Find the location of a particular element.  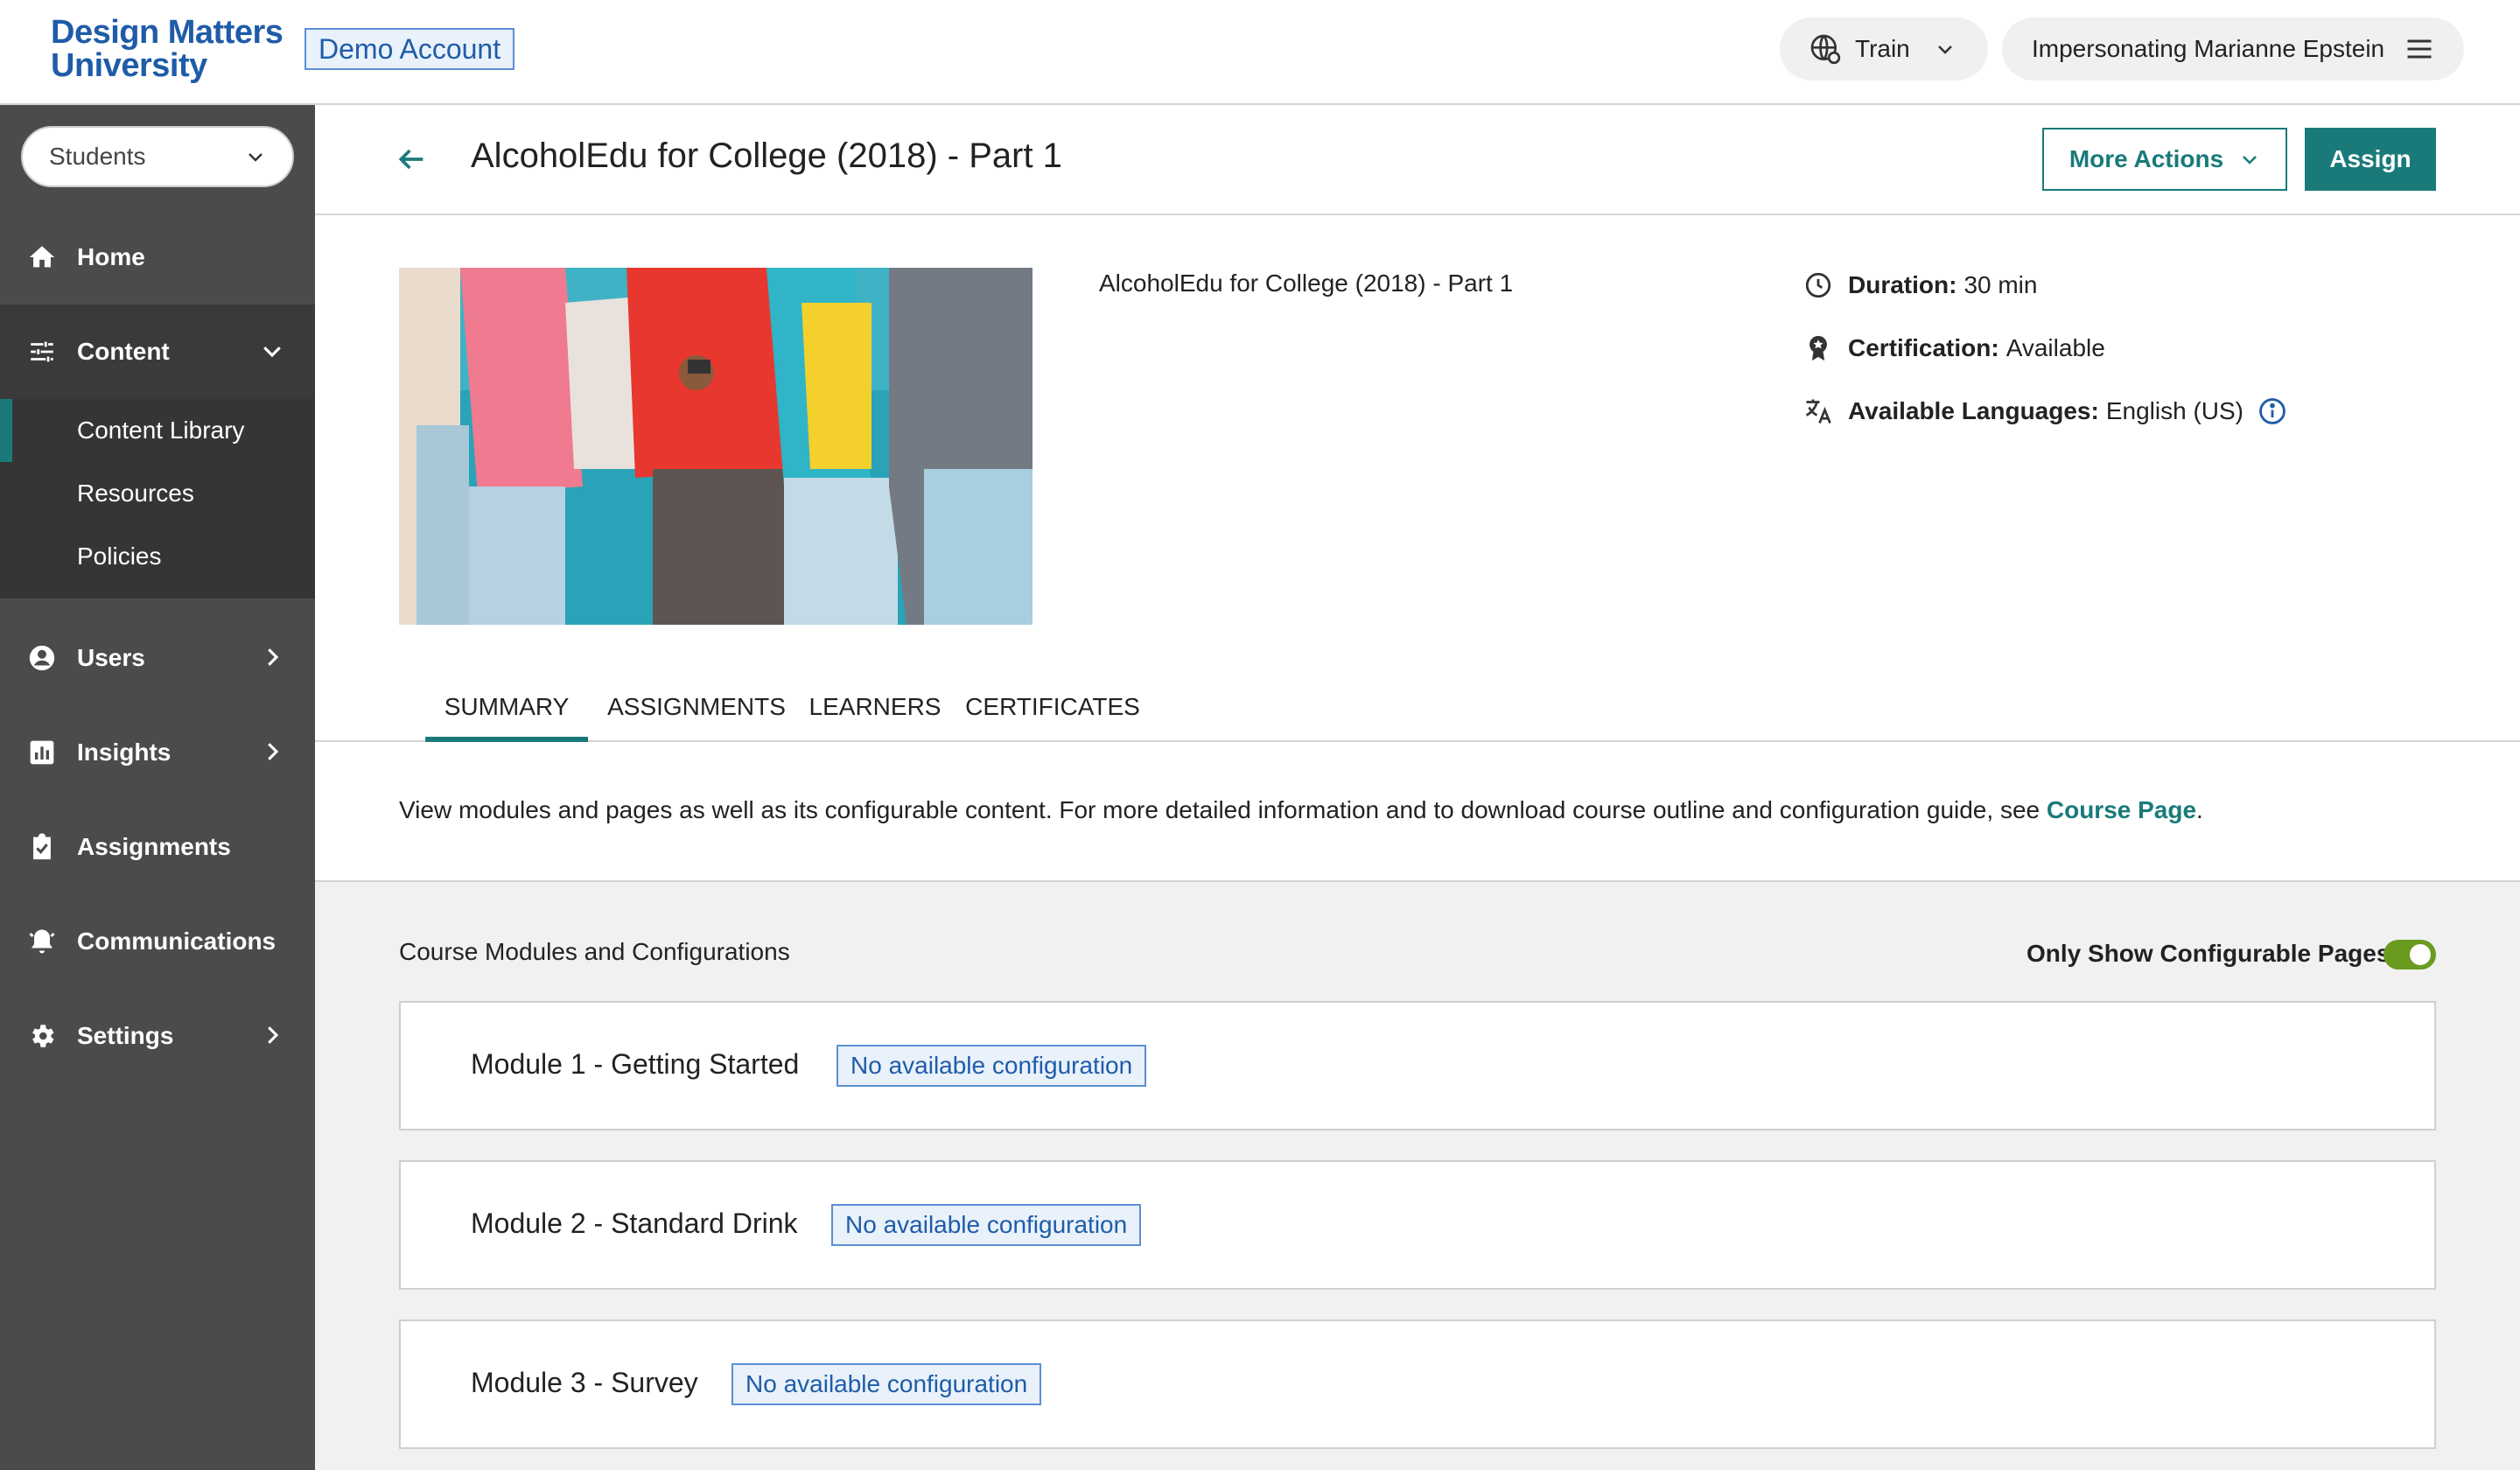

account-circle-icon is located at coordinates (42, 658).